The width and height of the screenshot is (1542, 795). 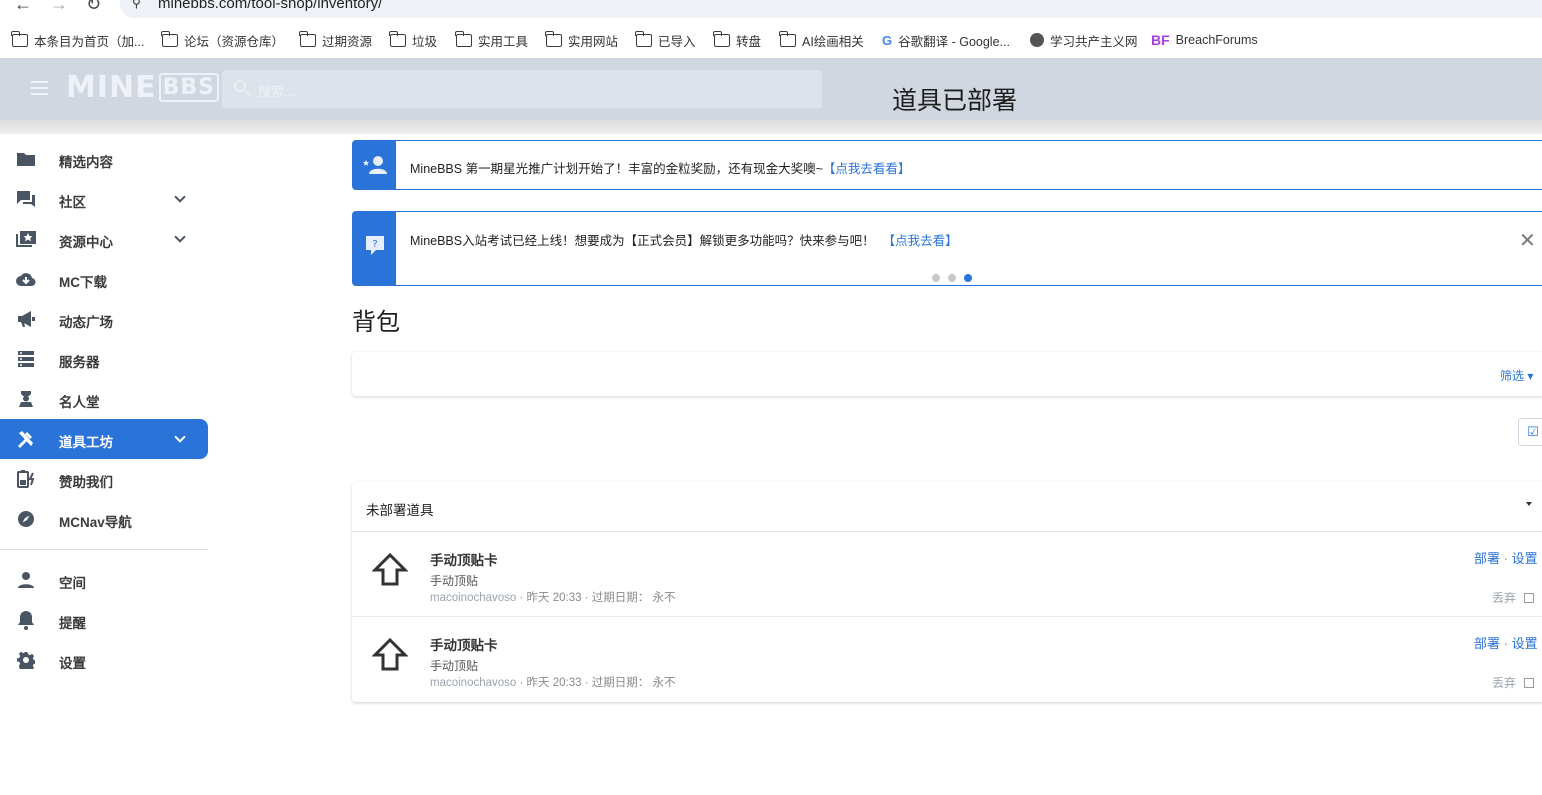 I want to click on globe-icon, so click(x=1037, y=40).